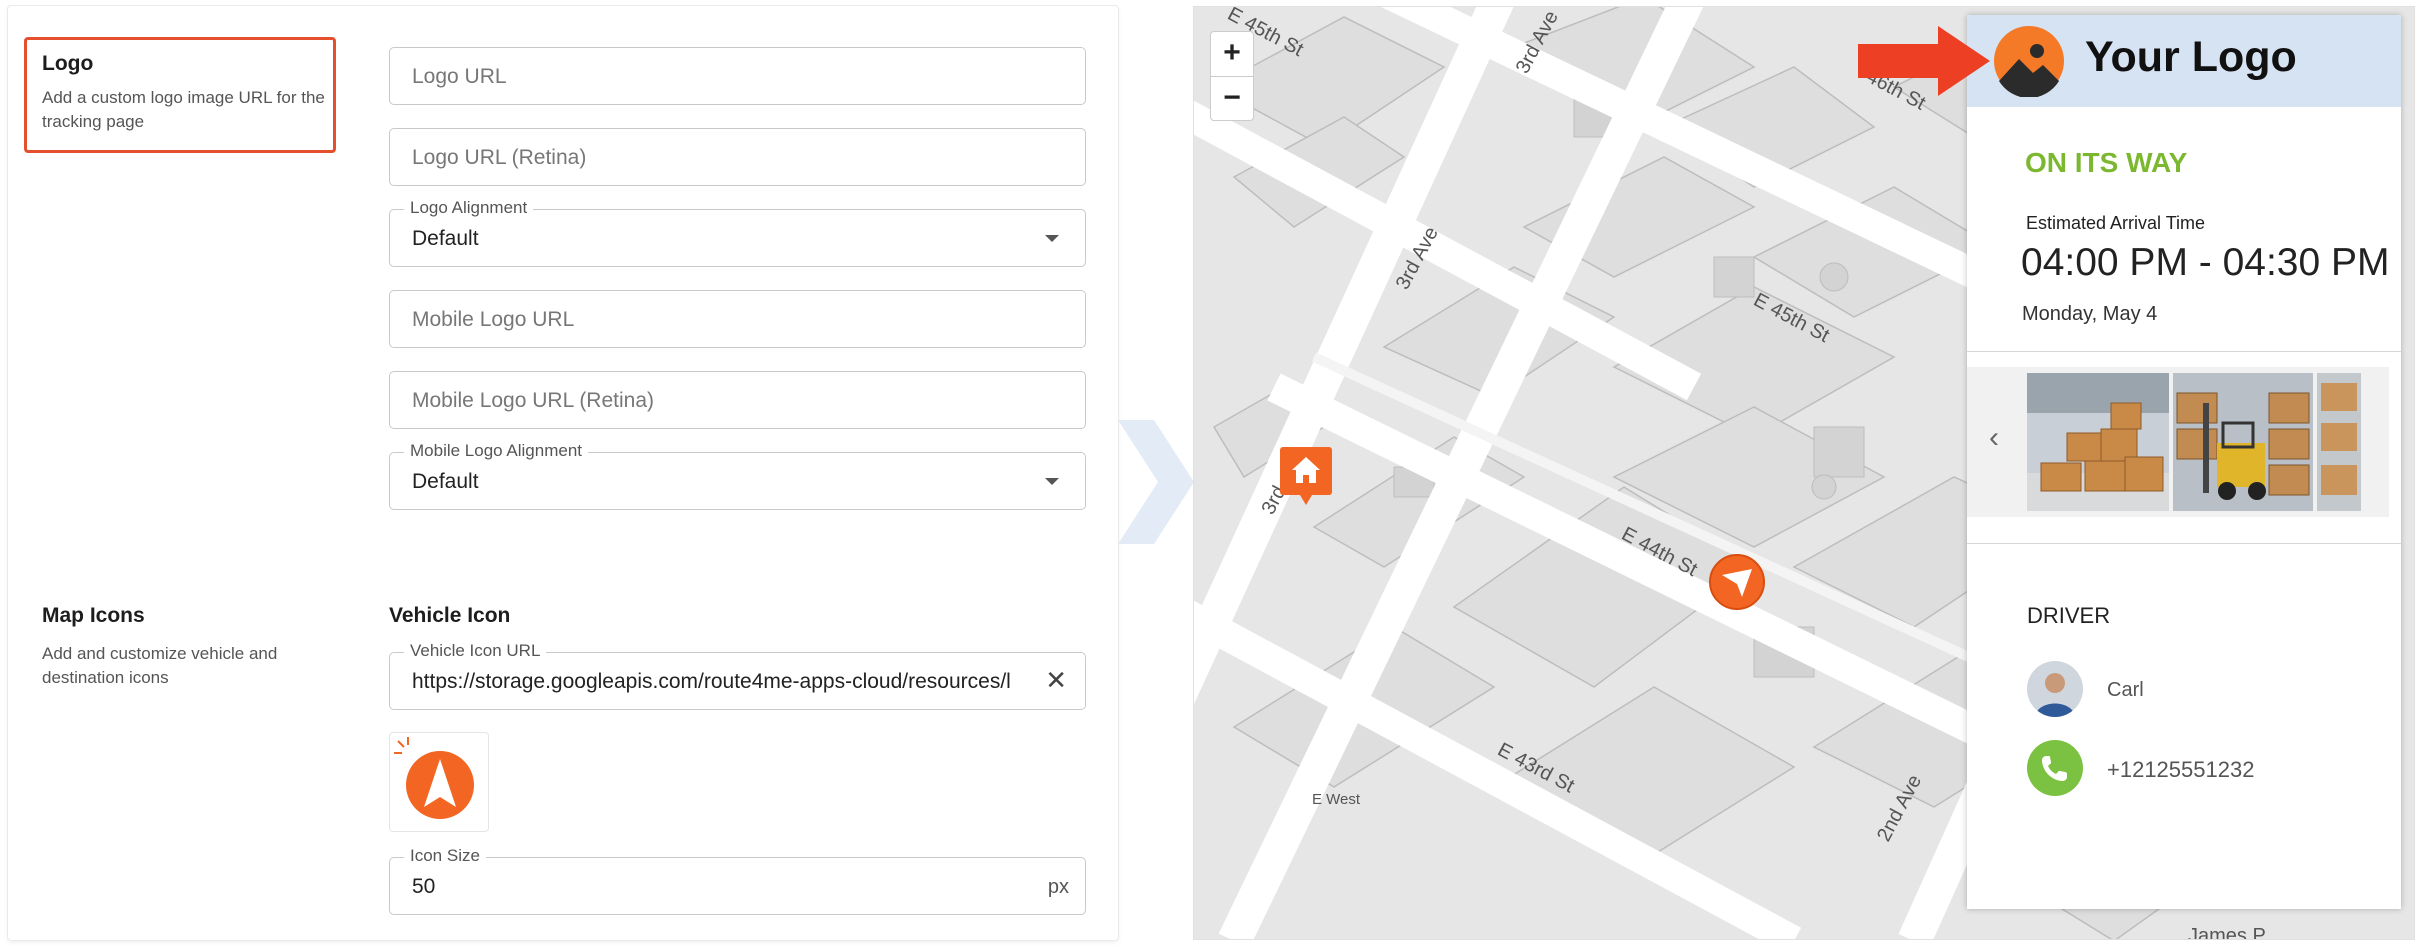 This screenshot has height=950, width=2419. I want to click on chevron-left-icon: ‹, so click(1994, 438).